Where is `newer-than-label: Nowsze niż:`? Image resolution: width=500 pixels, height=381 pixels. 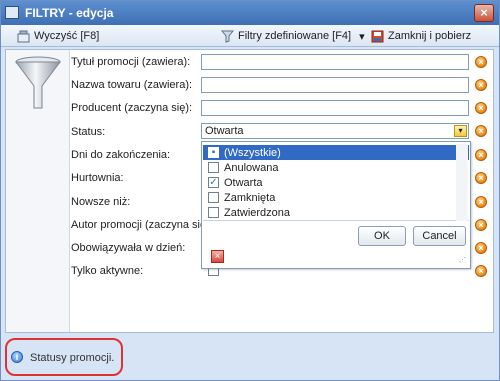
newer-than-label: Nowsze niż: is located at coordinates (101, 202).